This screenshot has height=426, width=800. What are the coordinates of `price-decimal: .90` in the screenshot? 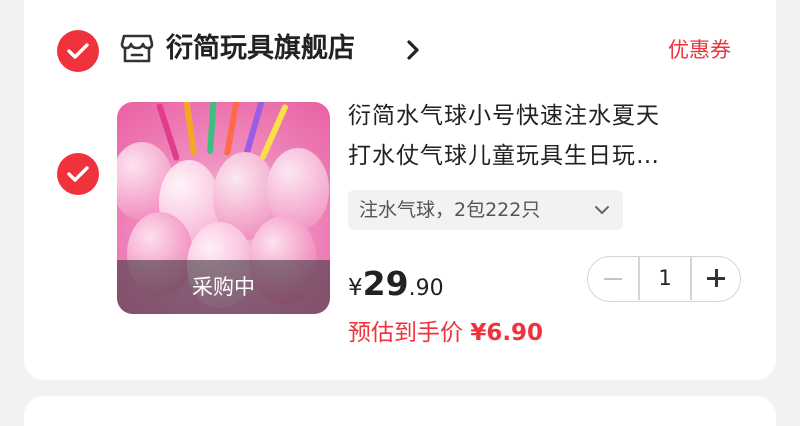 It's located at (426, 288).